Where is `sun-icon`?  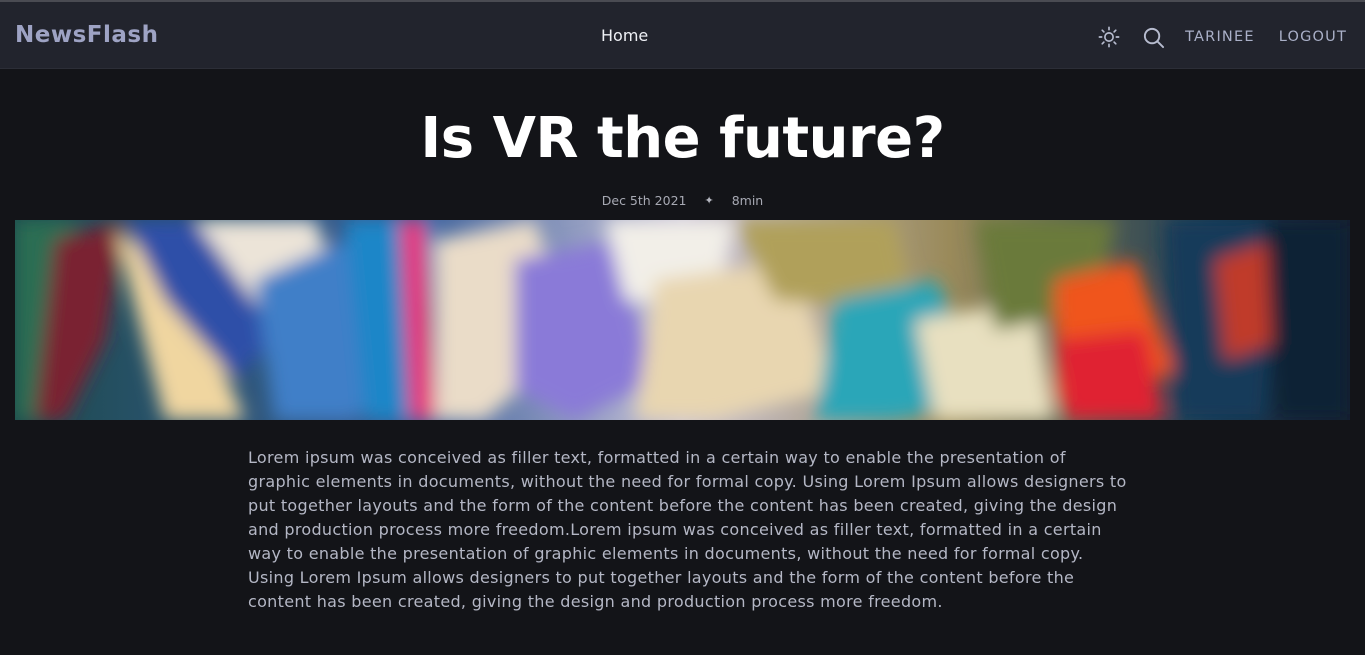 sun-icon is located at coordinates (1109, 37).